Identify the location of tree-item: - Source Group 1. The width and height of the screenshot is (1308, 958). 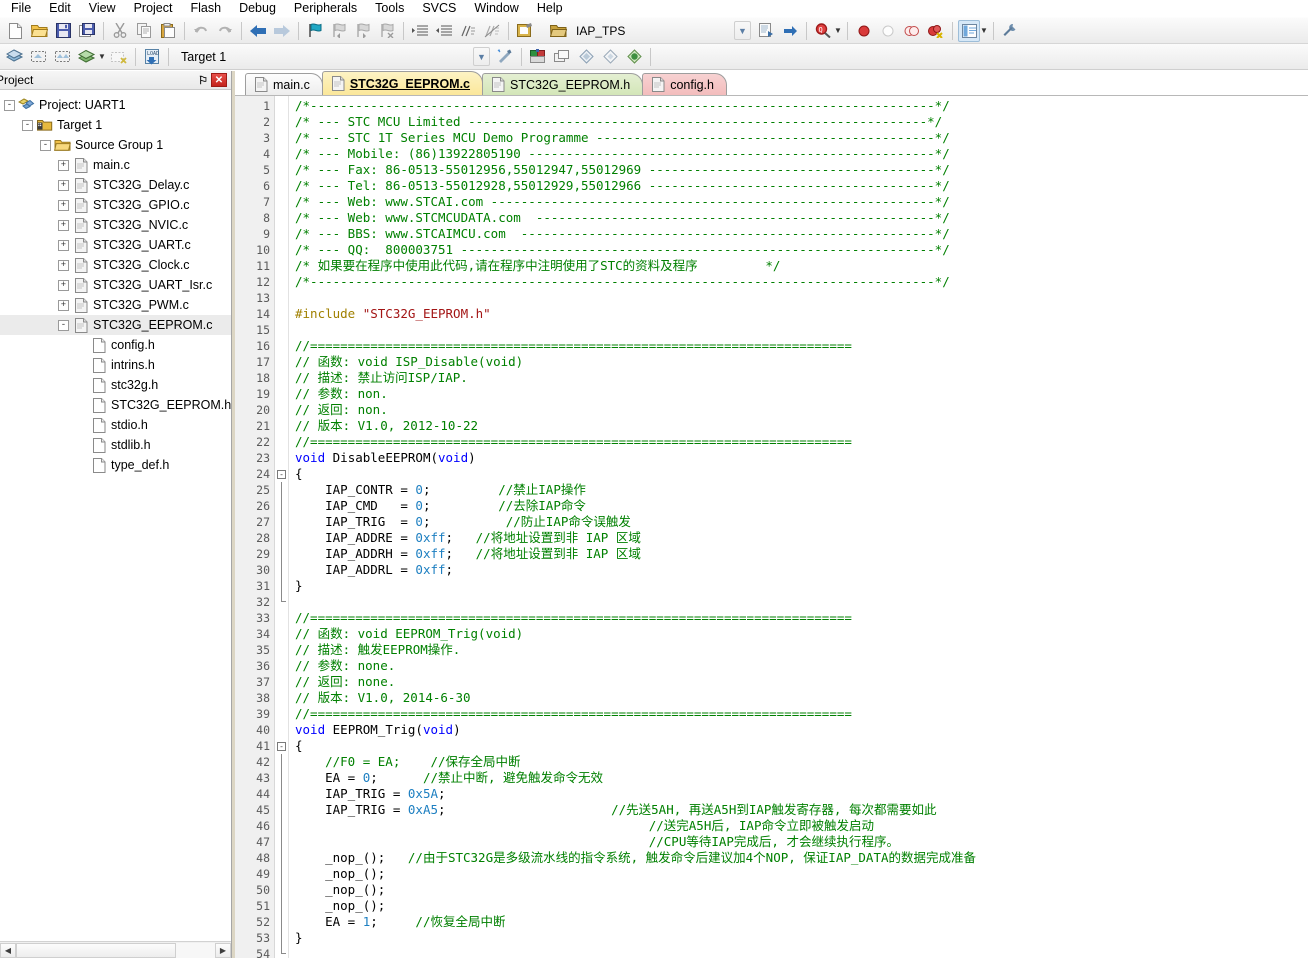
(115, 145).